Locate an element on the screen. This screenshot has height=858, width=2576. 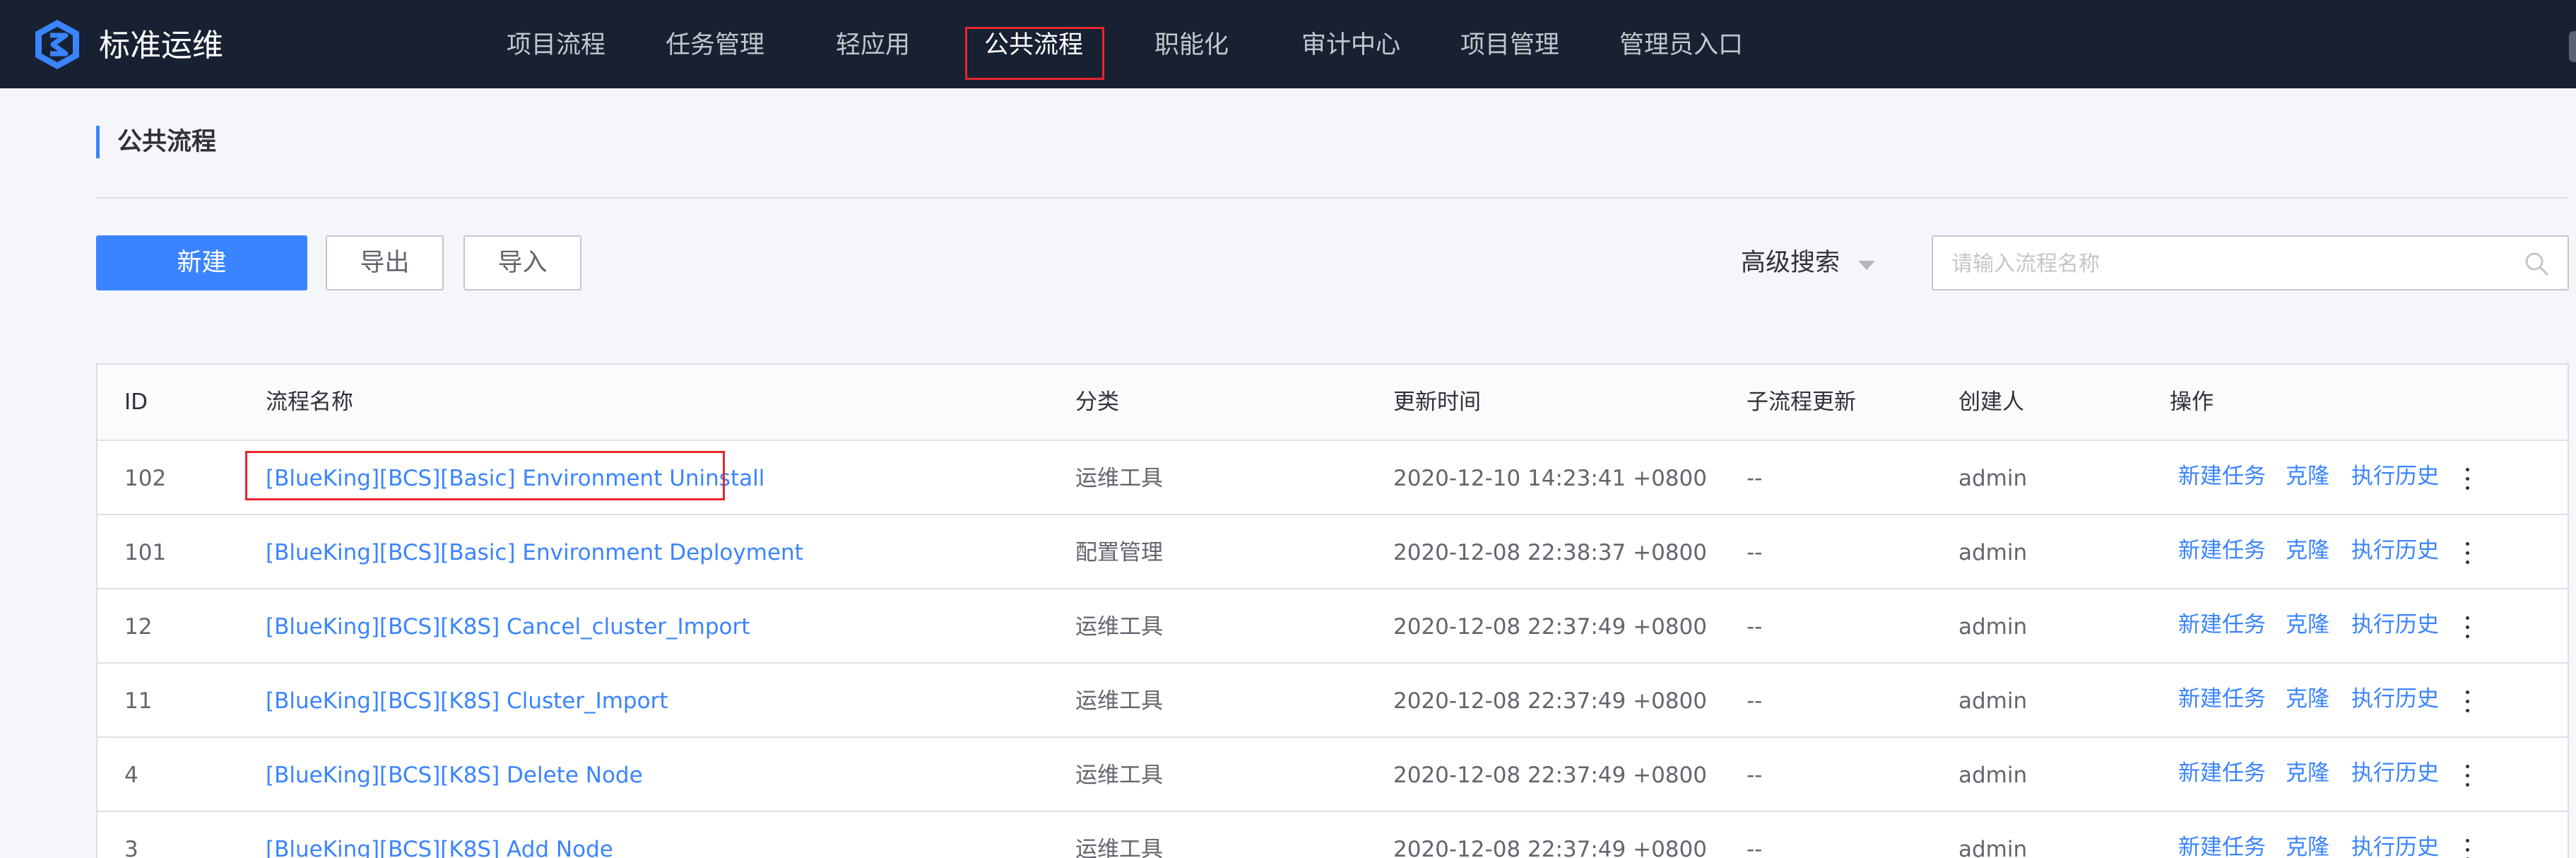
nav-item-functionalization: 职能化 is located at coordinates (1191, 44).